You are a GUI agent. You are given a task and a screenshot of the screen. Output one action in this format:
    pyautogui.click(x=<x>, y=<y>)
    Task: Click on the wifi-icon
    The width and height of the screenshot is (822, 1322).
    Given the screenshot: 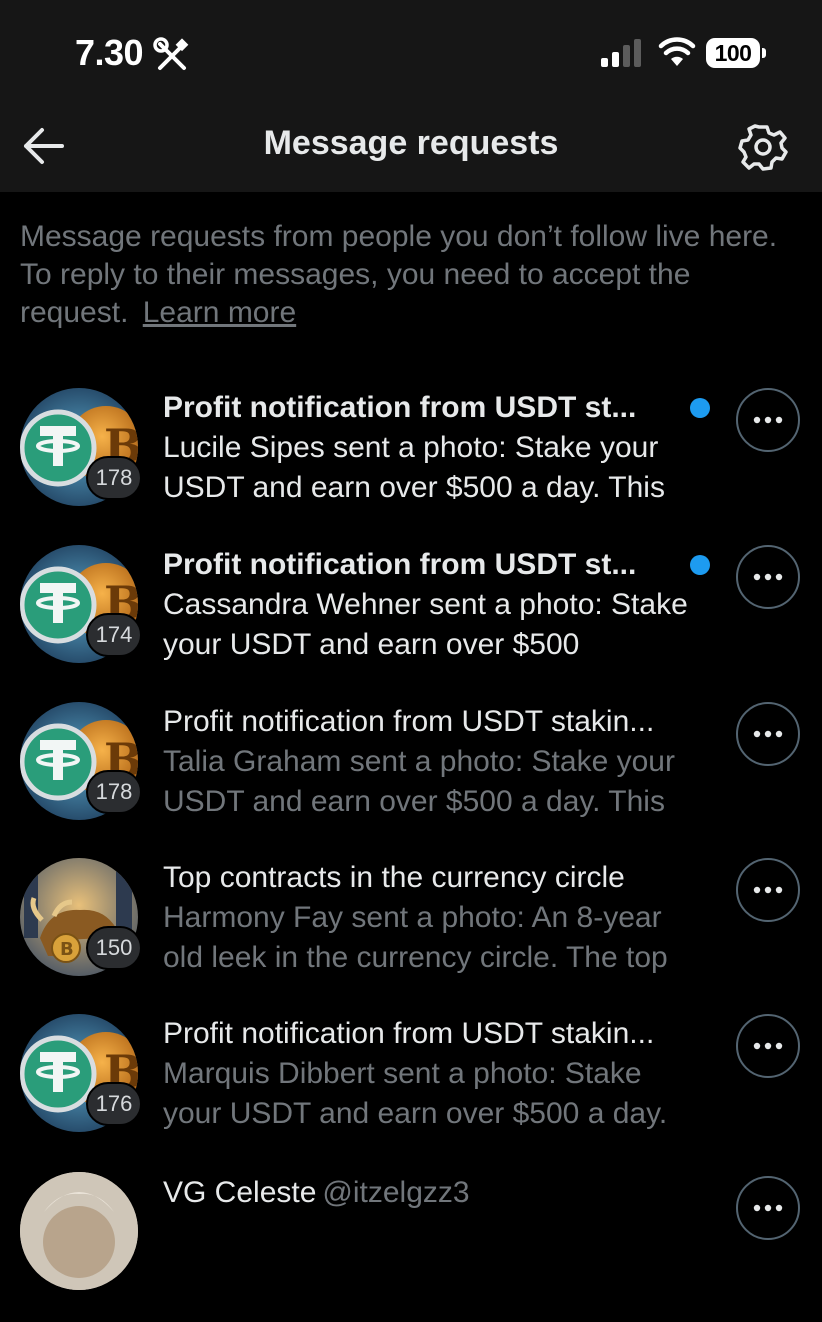 What is the action you would take?
    pyautogui.click(x=677, y=51)
    